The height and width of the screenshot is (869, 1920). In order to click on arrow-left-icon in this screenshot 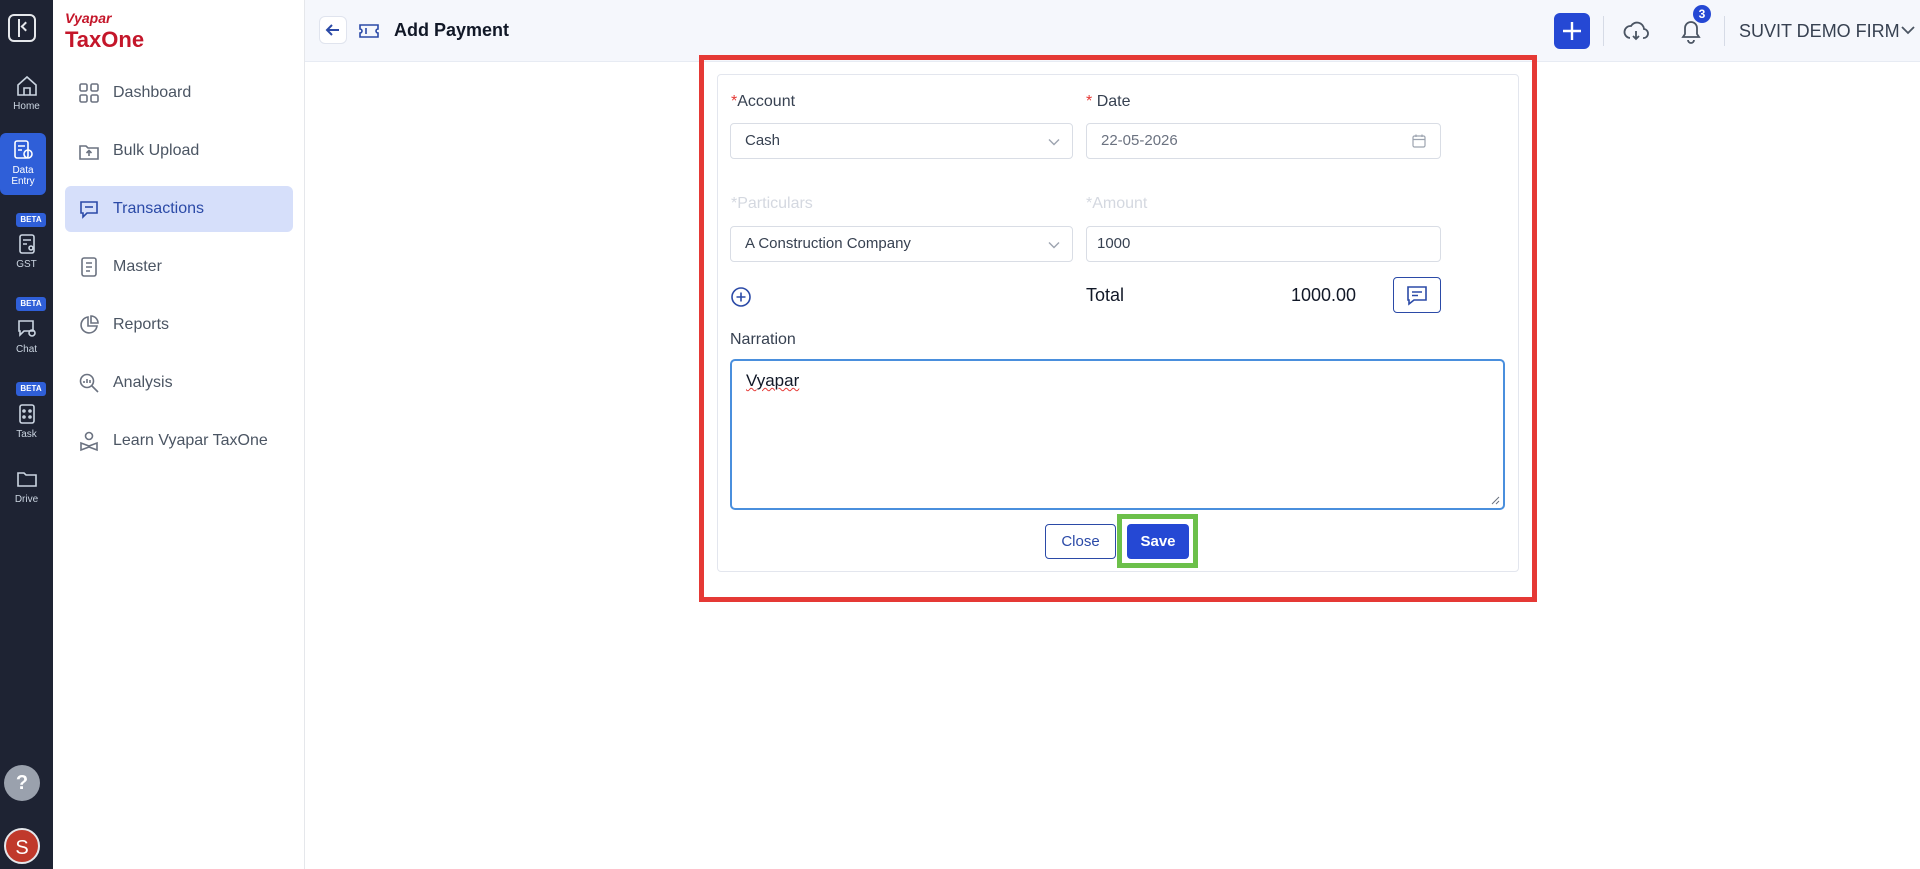, I will do `click(332, 30)`.